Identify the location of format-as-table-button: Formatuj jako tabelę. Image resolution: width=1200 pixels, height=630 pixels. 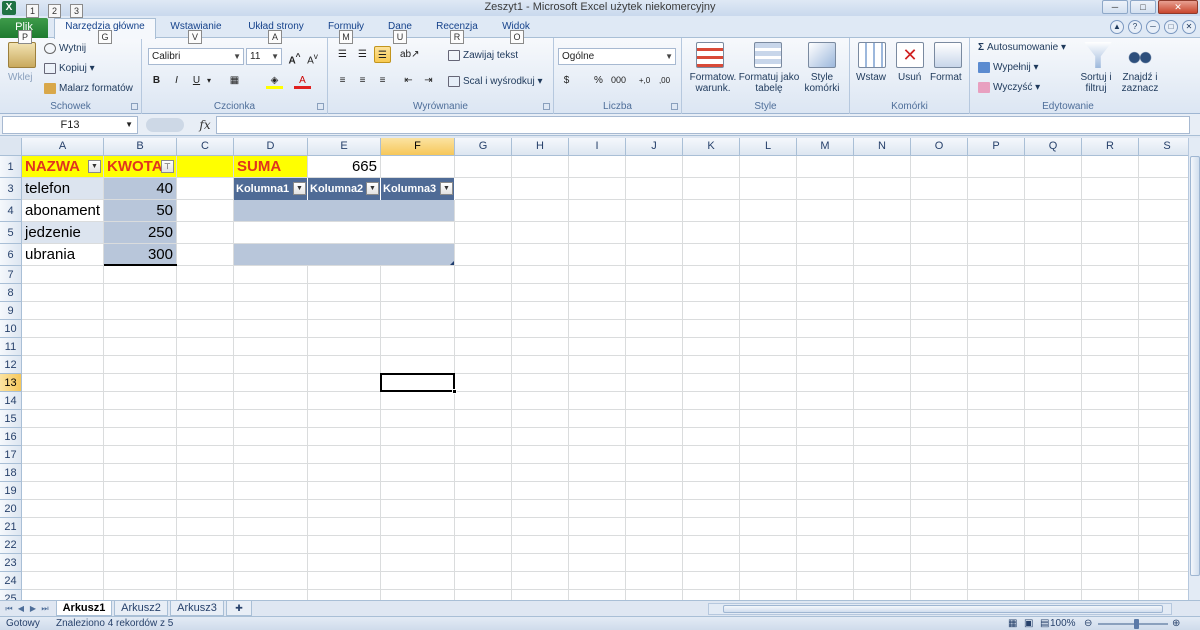
(769, 83).